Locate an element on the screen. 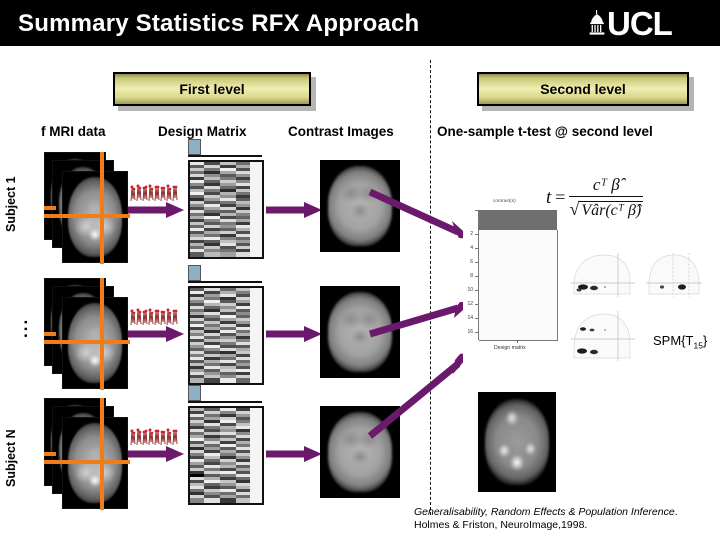 The image size is (720, 540). spm-t-label-prefix: SPM{T is located at coordinates (673, 340).